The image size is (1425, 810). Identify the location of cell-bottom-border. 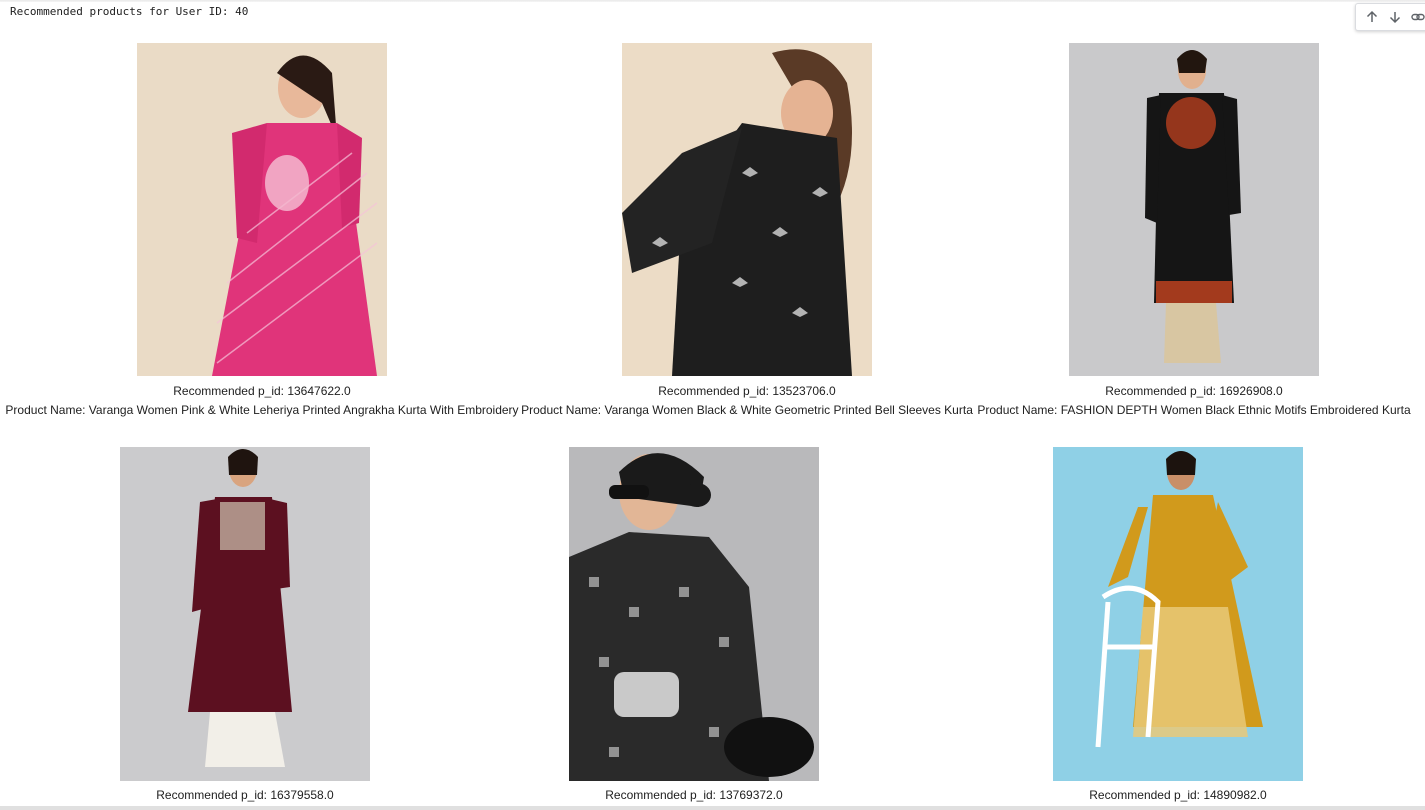
(712, 808).